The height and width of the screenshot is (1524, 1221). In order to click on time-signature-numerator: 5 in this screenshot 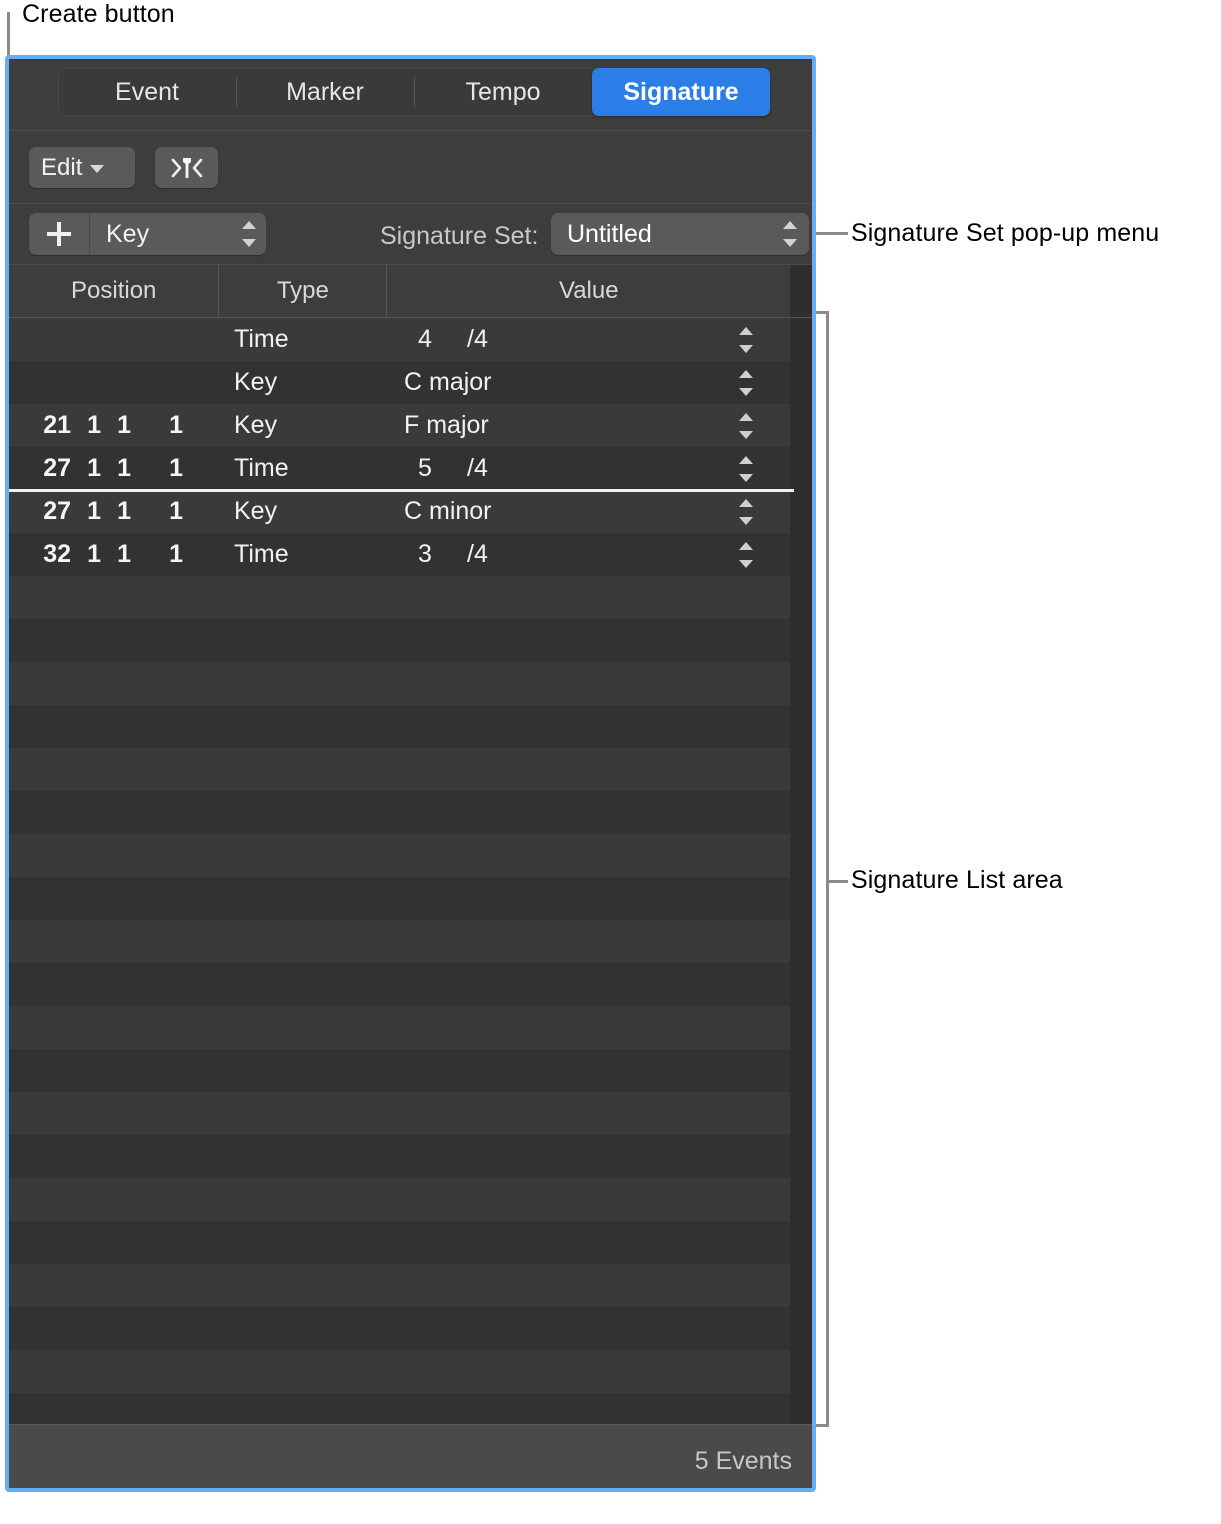, I will do `click(425, 468)`.